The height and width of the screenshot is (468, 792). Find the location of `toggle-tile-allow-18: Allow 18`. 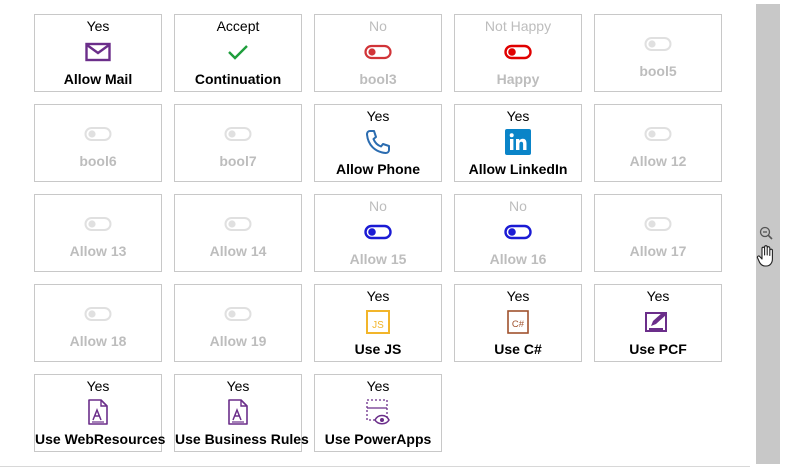

toggle-tile-allow-18: Allow 18 is located at coordinates (98, 323).